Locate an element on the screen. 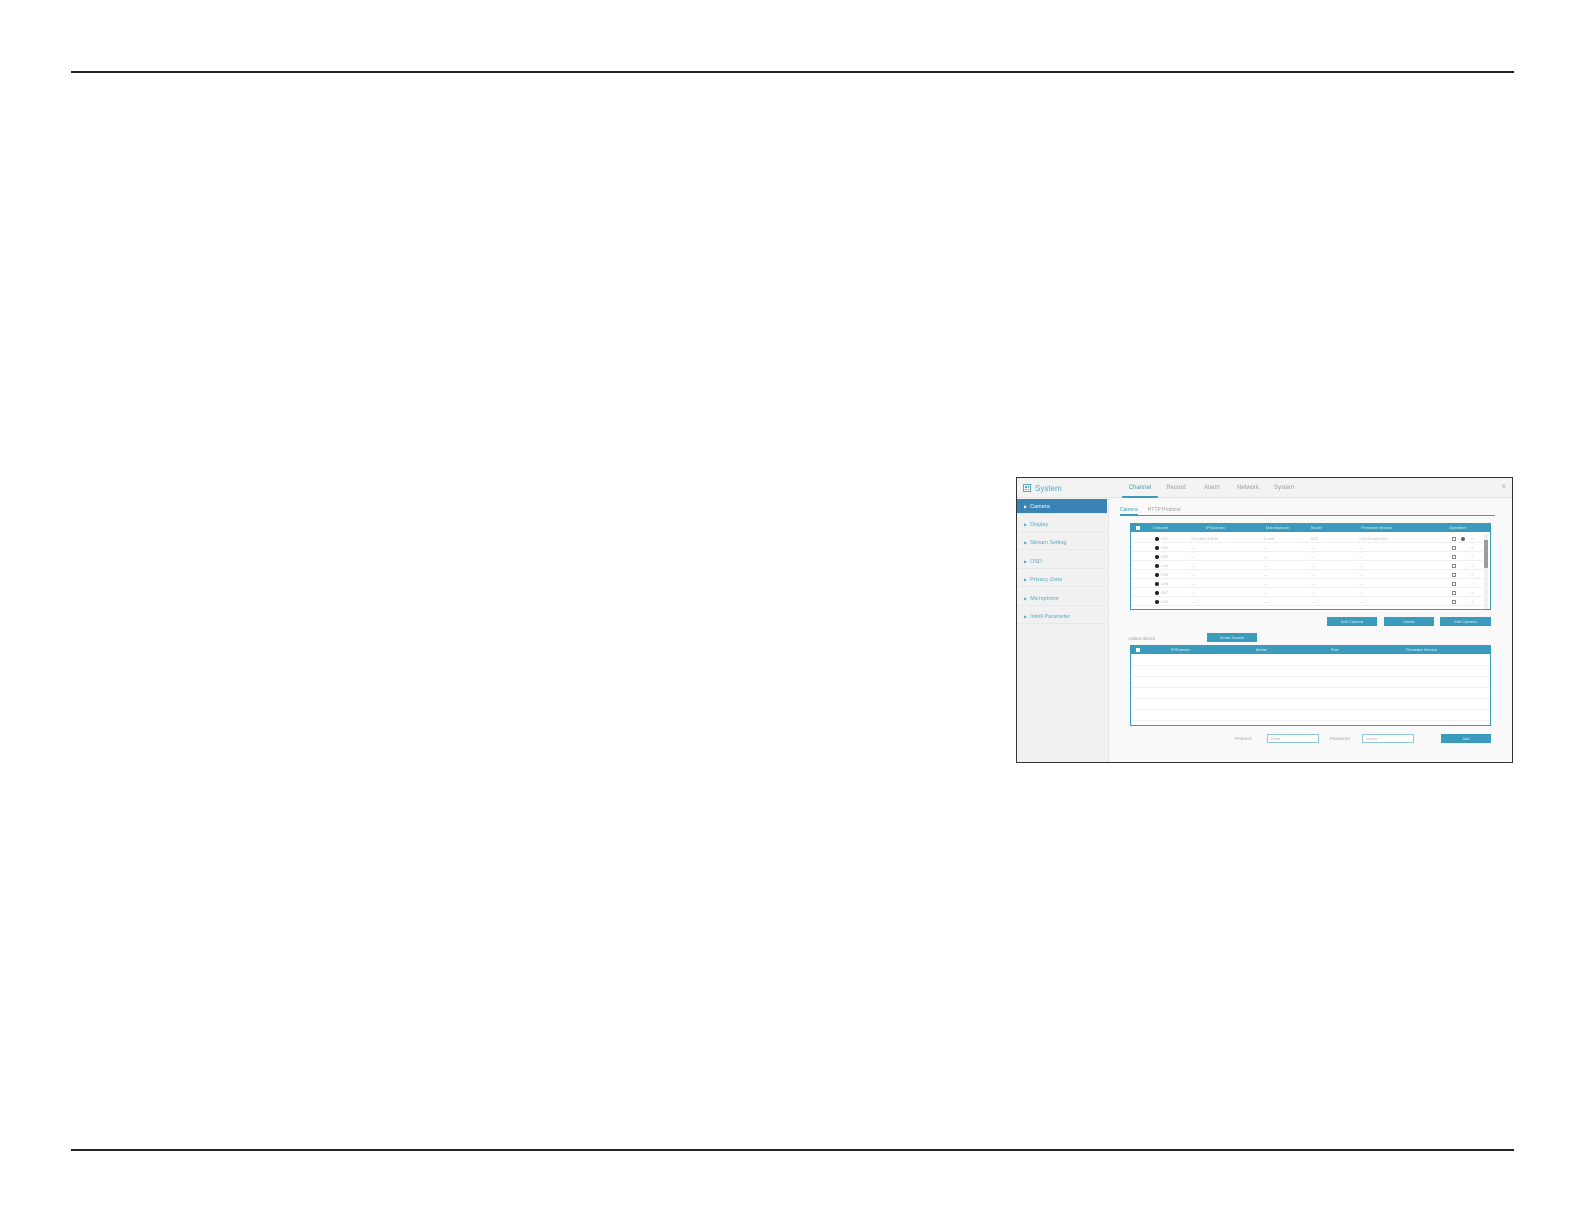 This screenshot has height=1225, width=1585. channel-cell: CH7 is located at coordinates (1165, 593).